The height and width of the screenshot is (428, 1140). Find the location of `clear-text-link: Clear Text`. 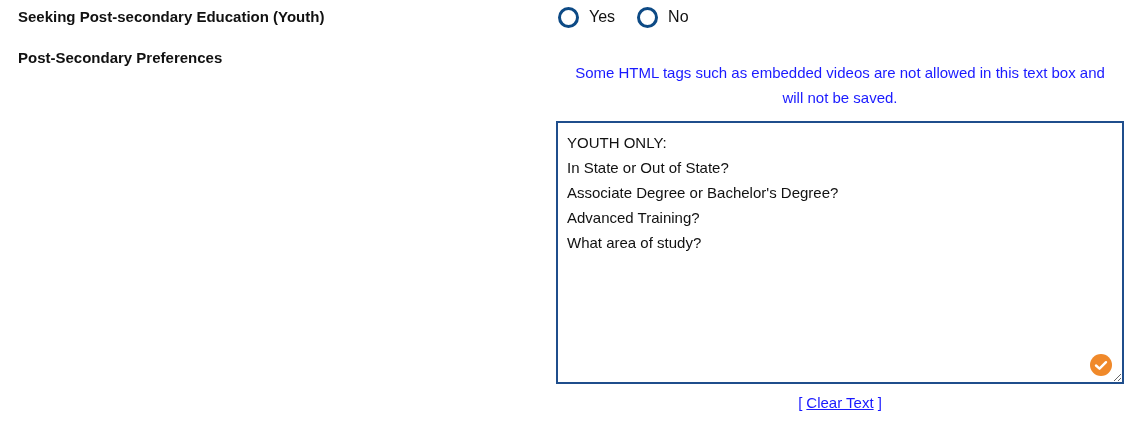

clear-text-link: Clear Text is located at coordinates (840, 403).